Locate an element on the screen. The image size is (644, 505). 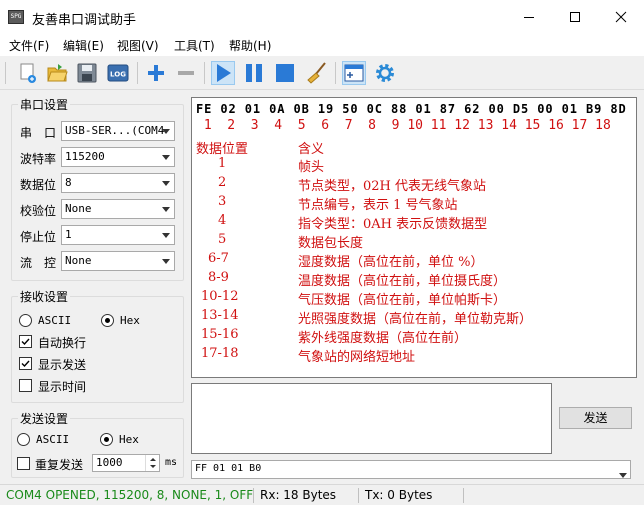
send-hex-label: Hex is located at coordinates (129, 439).